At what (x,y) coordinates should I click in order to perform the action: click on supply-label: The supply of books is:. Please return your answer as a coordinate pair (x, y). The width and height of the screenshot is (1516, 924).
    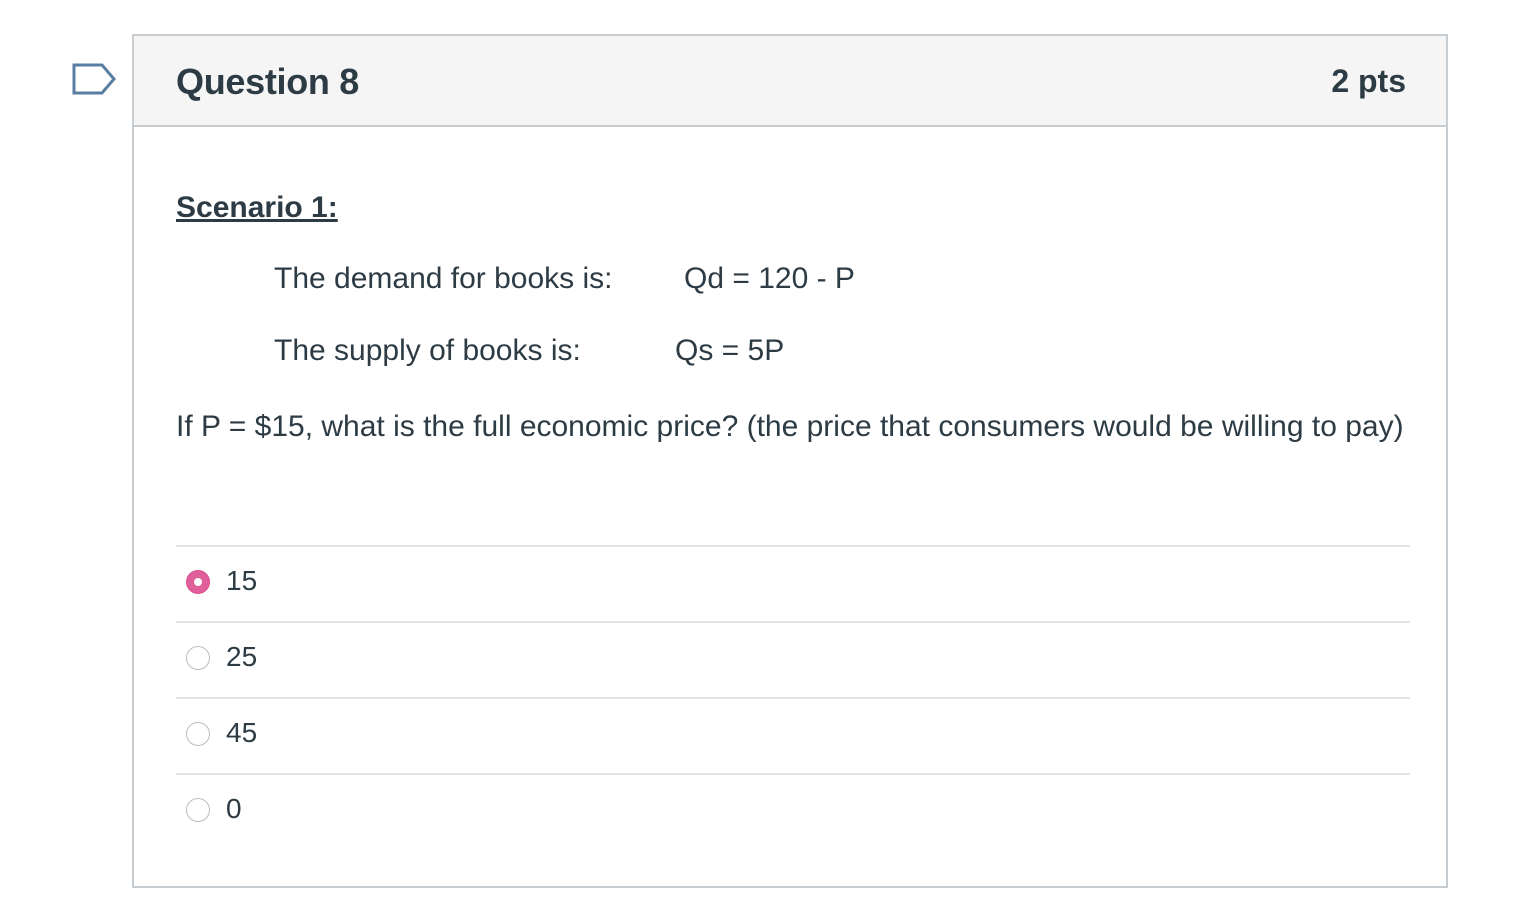
    Looking at the image, I should click on (427, 350).